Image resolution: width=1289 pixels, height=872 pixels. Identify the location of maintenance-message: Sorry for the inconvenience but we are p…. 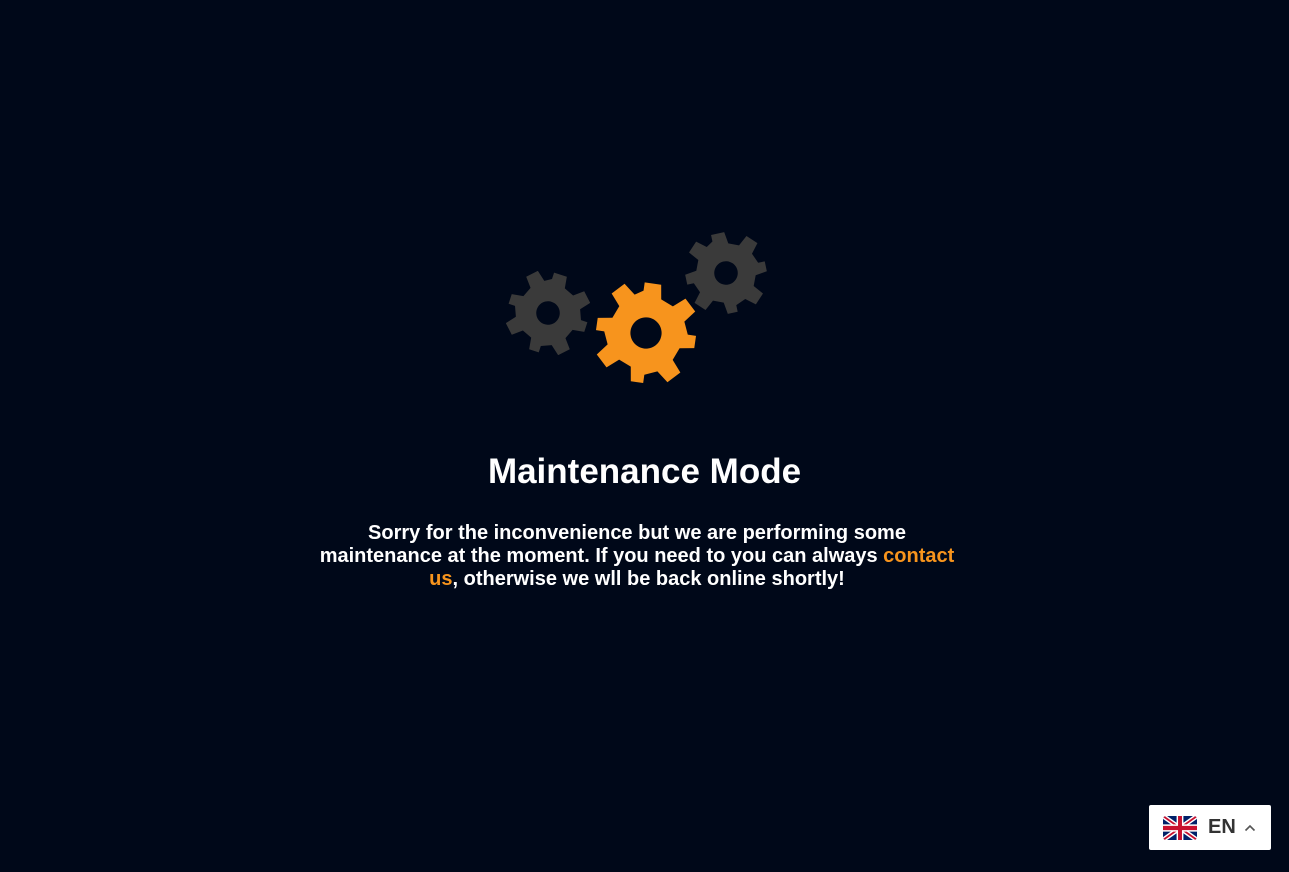
(637, 556).